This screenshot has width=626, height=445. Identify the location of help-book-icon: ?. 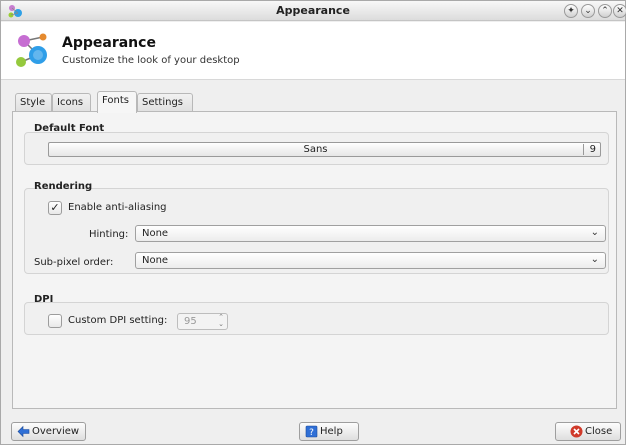
(311, 431).